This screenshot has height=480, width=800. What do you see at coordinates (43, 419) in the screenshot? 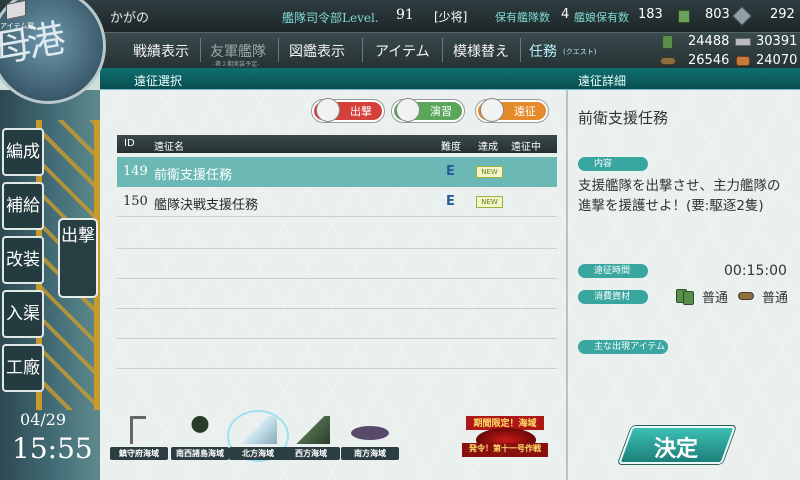
I see `clock-date: 04/29` at bounding box center [43, 419].